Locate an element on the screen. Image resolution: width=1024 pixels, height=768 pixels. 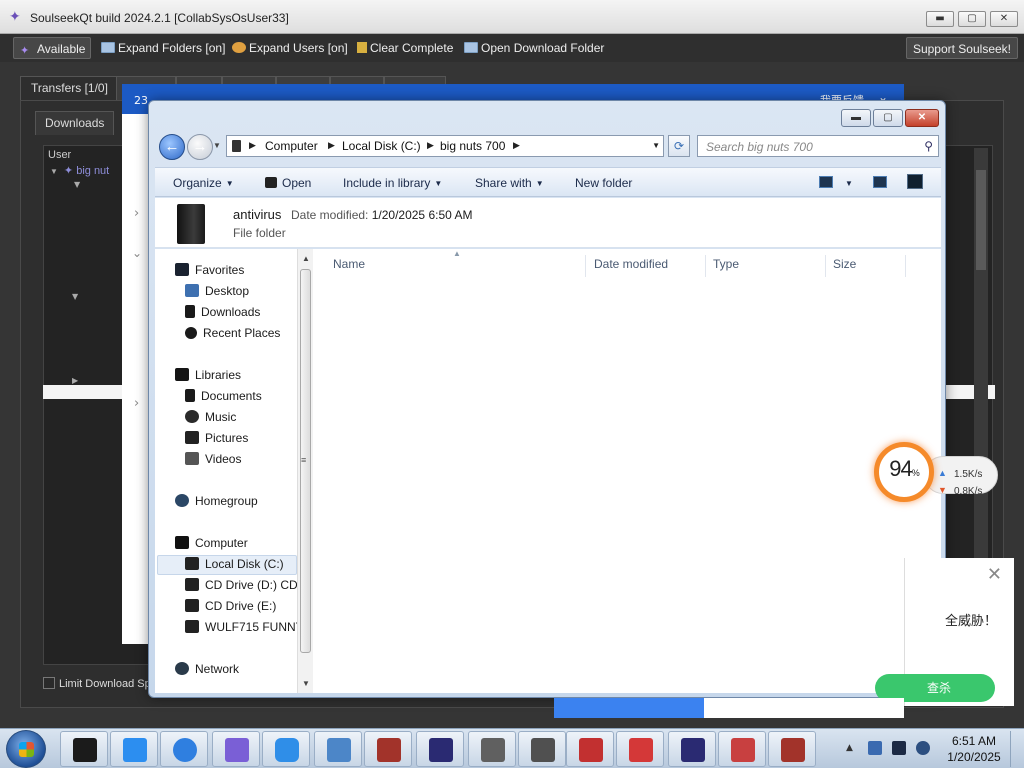
view-options-dropdown: ▼ is located at coordinates (847, 183).